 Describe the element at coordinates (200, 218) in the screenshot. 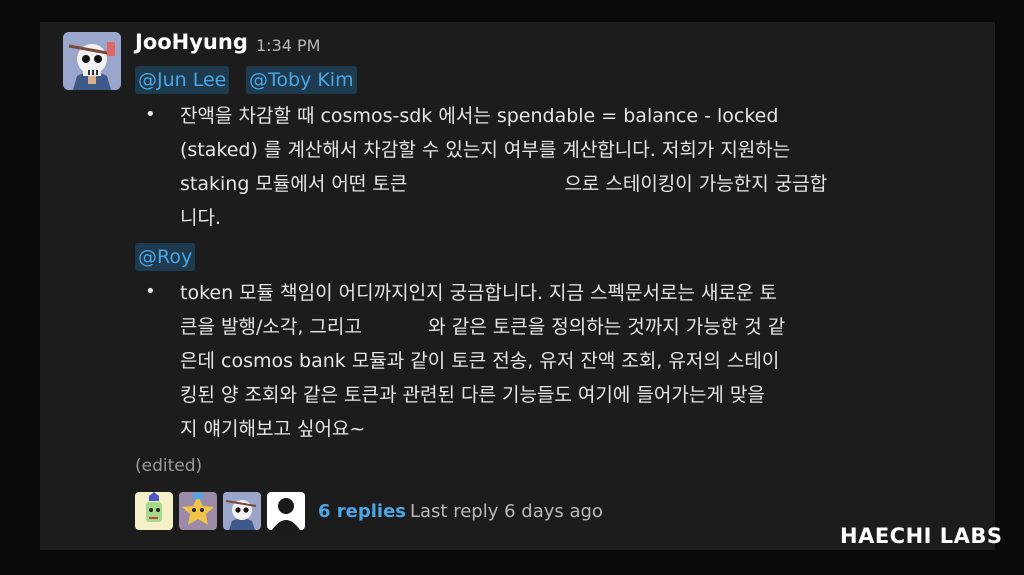

I see `bullet-1-line: 니다.` at that location.